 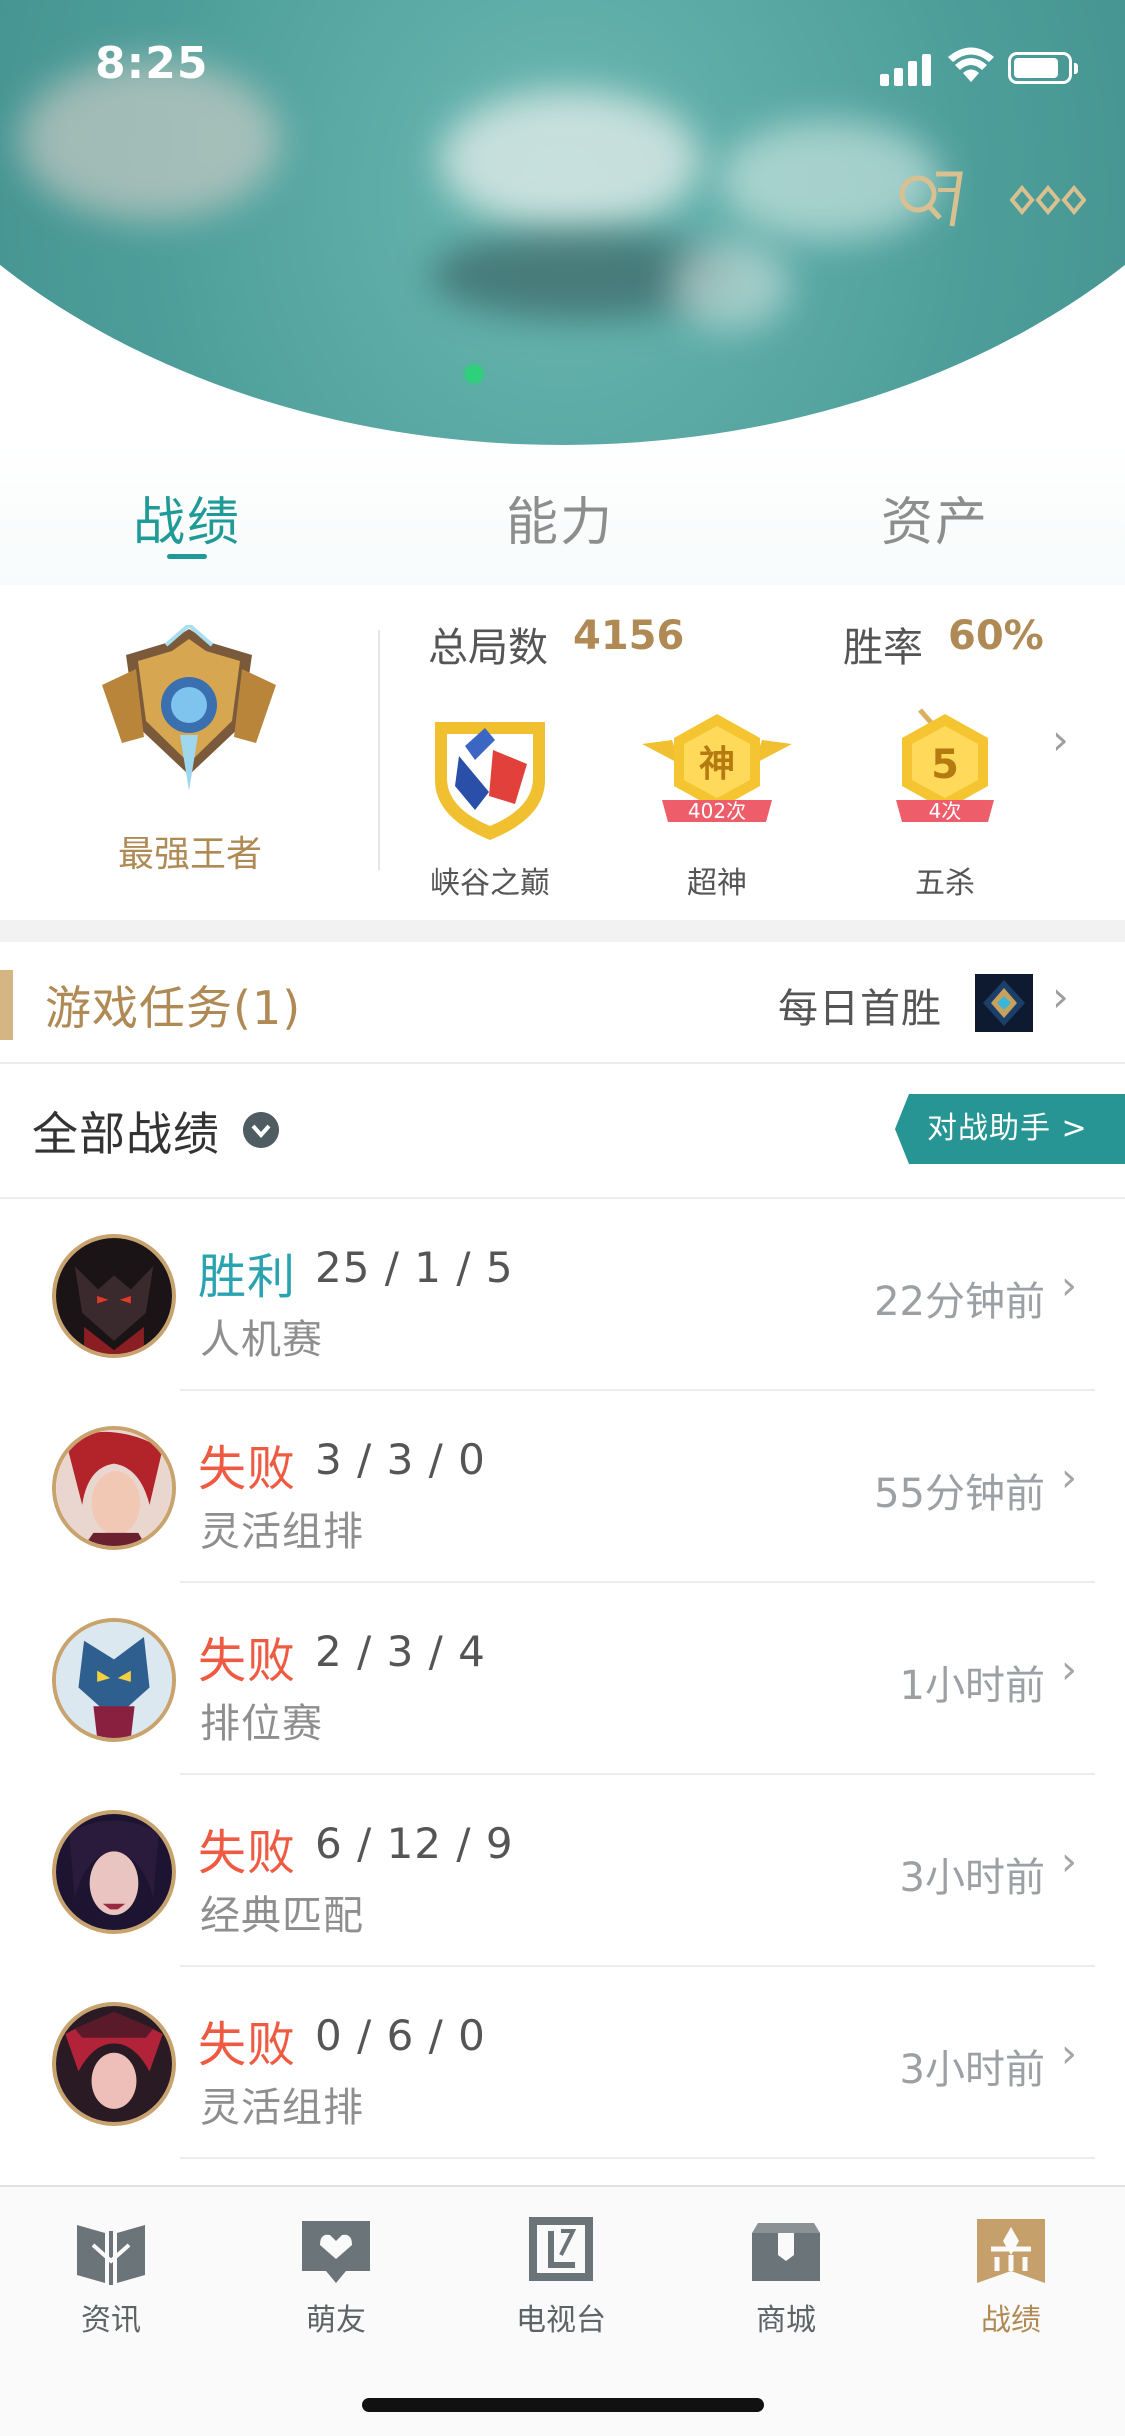 What do you see at coordinates (1004, 1003) in the screenshot?
I see `daily-win-icon` at bounding box center [1004, 1003].